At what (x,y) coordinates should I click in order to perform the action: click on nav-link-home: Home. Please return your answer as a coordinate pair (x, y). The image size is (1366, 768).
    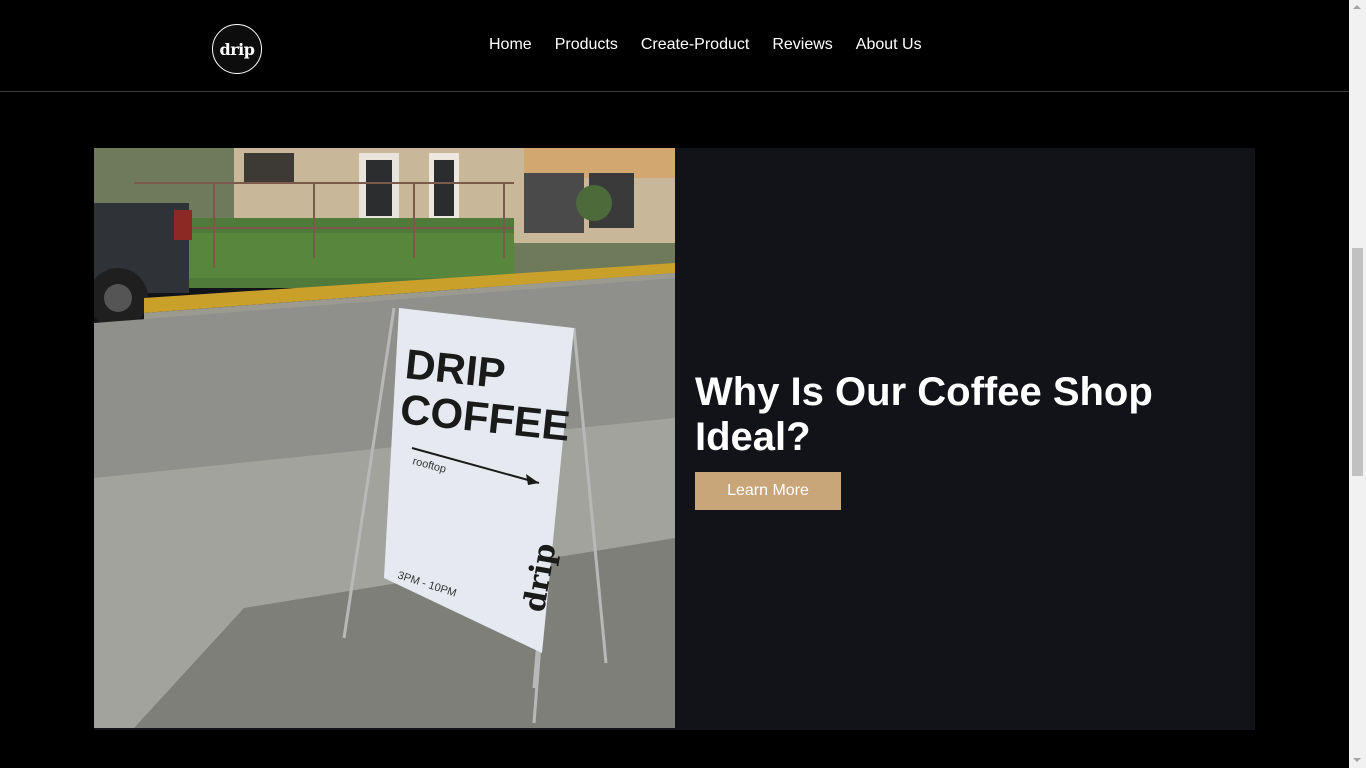
    Looking at the image, I should click on (510, 45).